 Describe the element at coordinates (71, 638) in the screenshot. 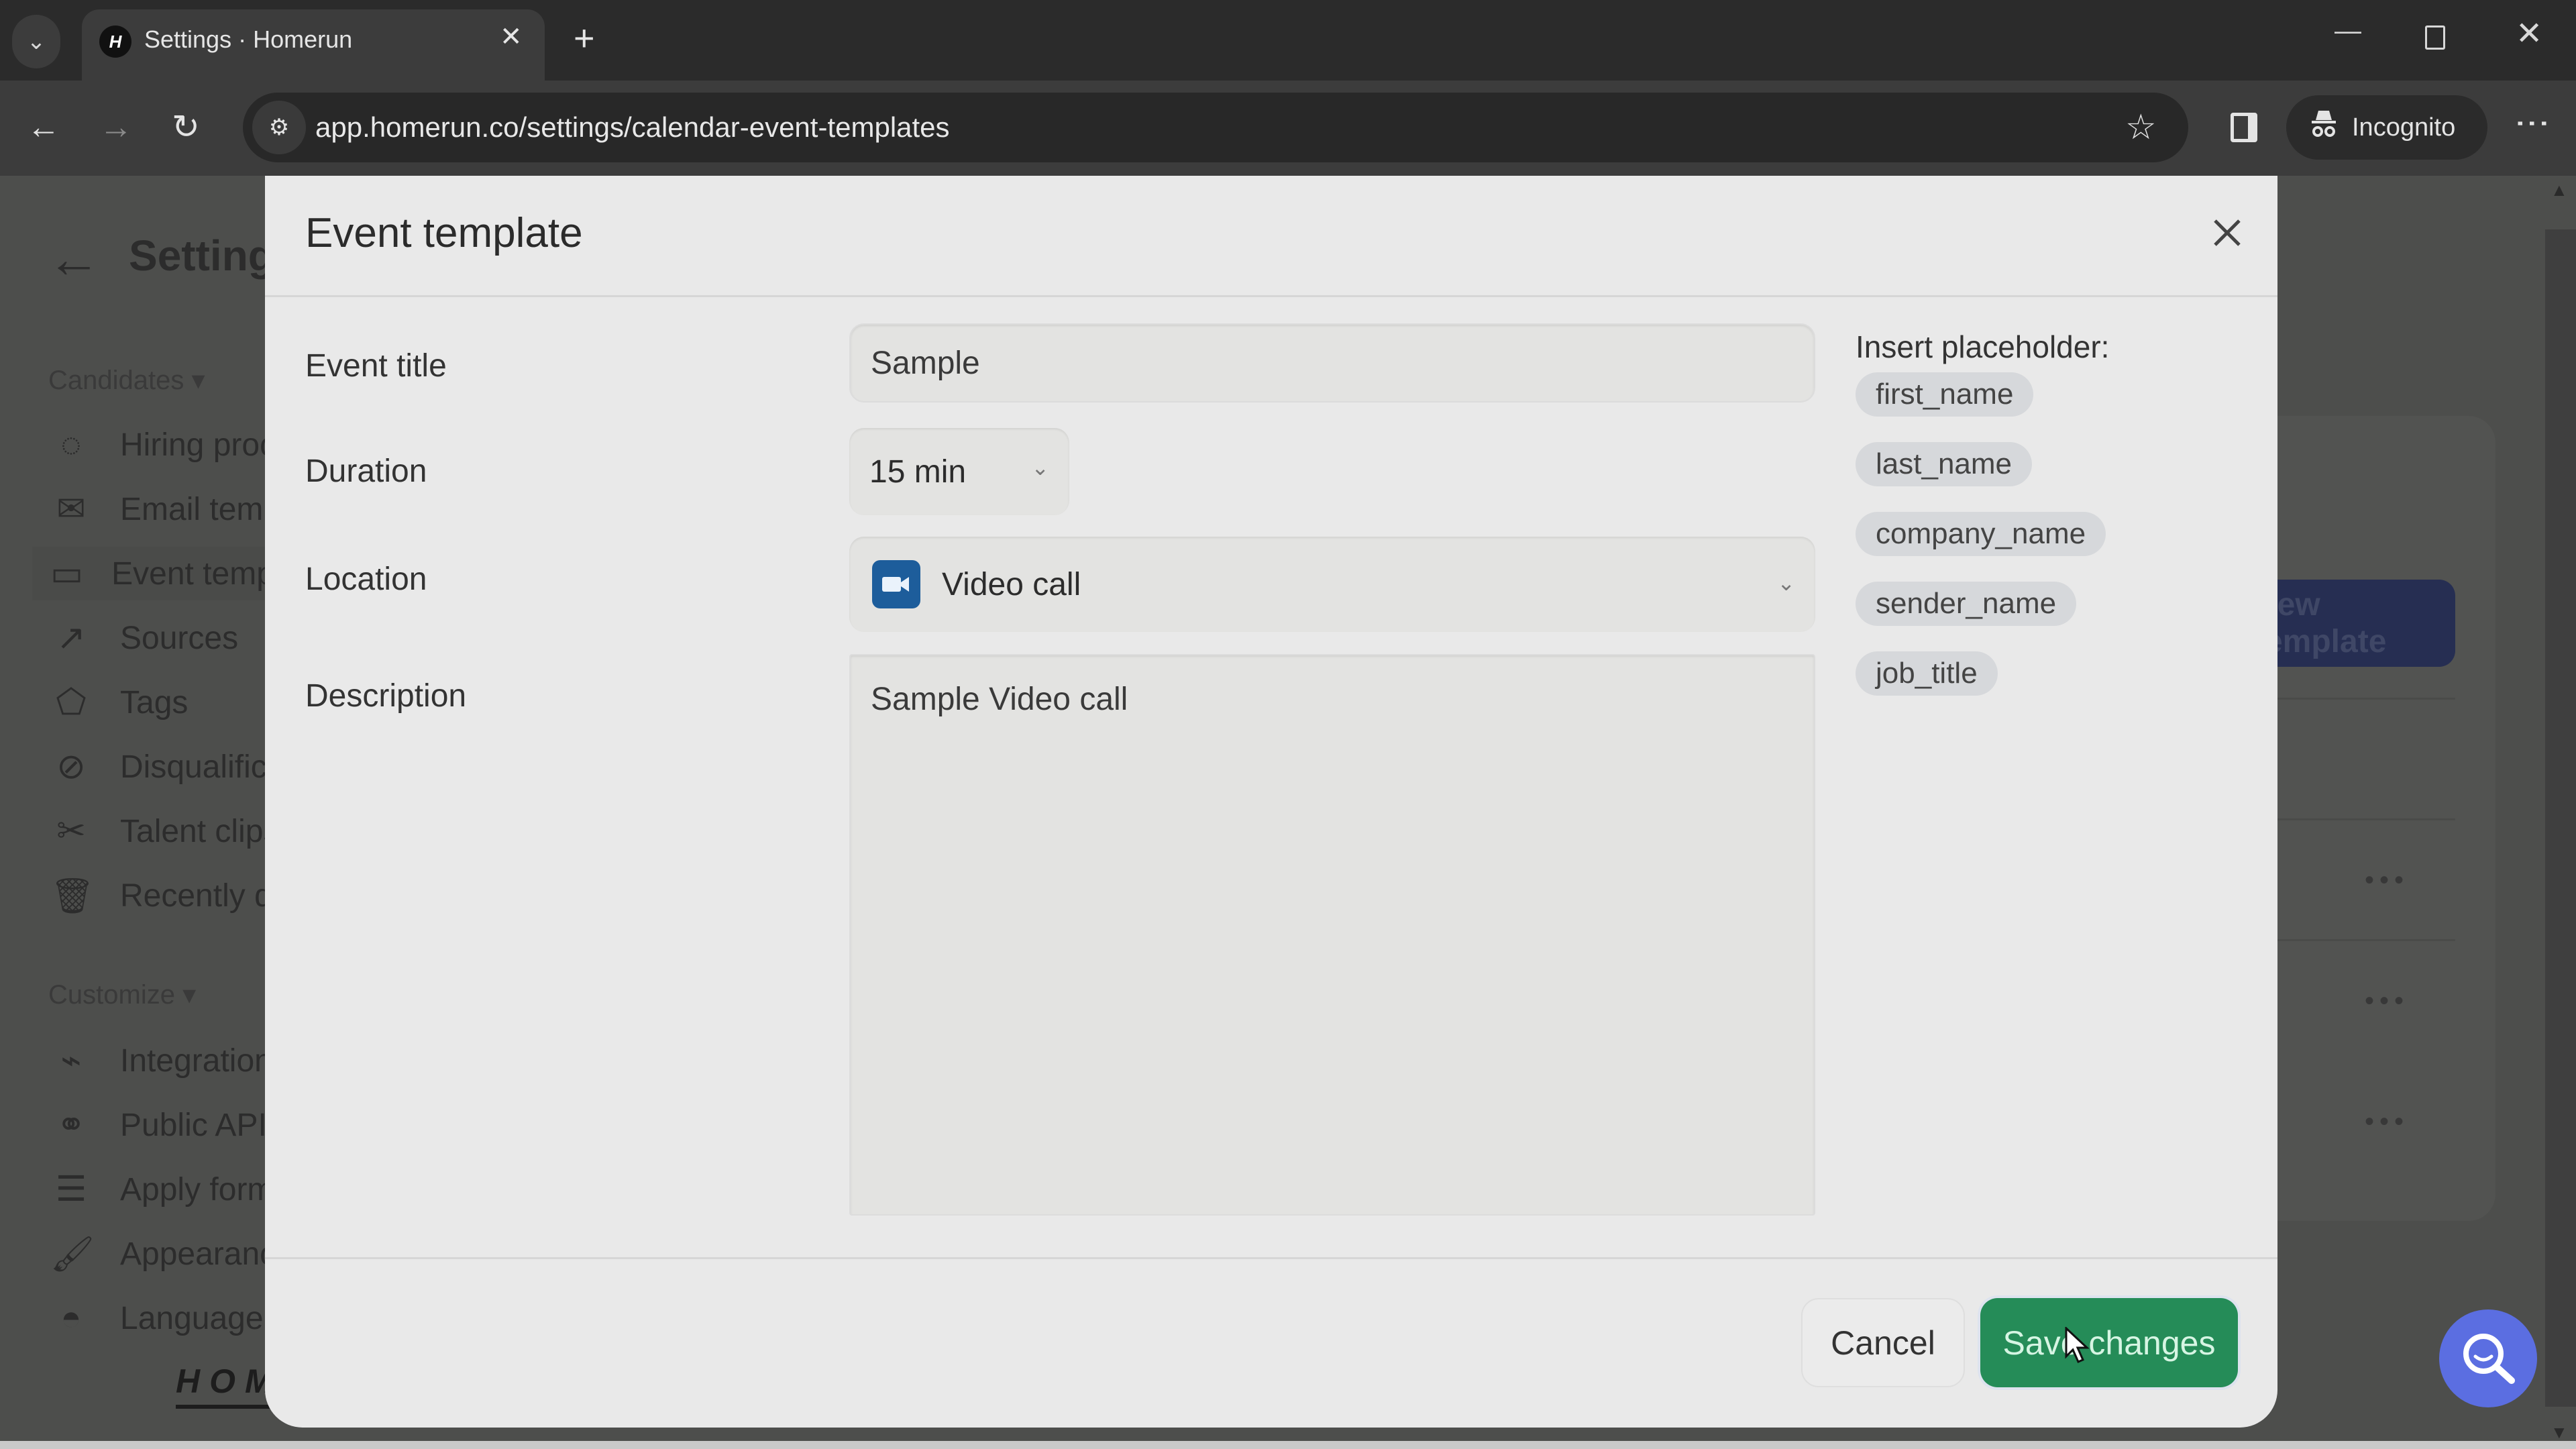

I see `sources-icon: ↗` at that location.